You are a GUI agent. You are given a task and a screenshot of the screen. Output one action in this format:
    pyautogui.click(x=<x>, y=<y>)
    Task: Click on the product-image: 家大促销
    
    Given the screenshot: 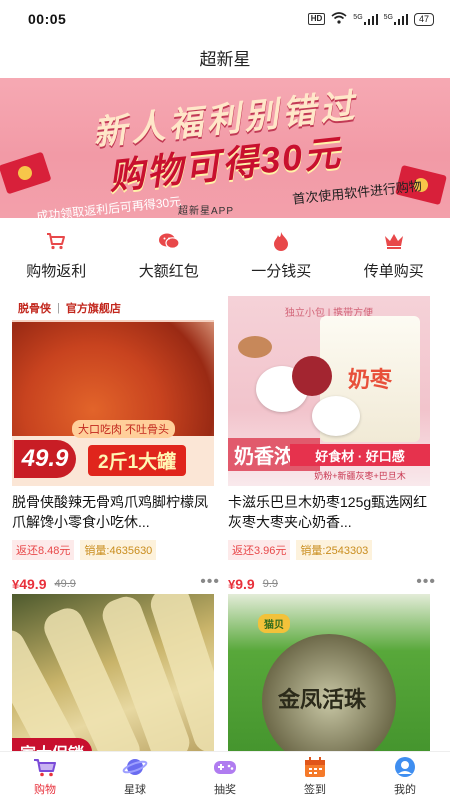 What is the action you would take?
    pyautogui.click(x=113, y=672)
    